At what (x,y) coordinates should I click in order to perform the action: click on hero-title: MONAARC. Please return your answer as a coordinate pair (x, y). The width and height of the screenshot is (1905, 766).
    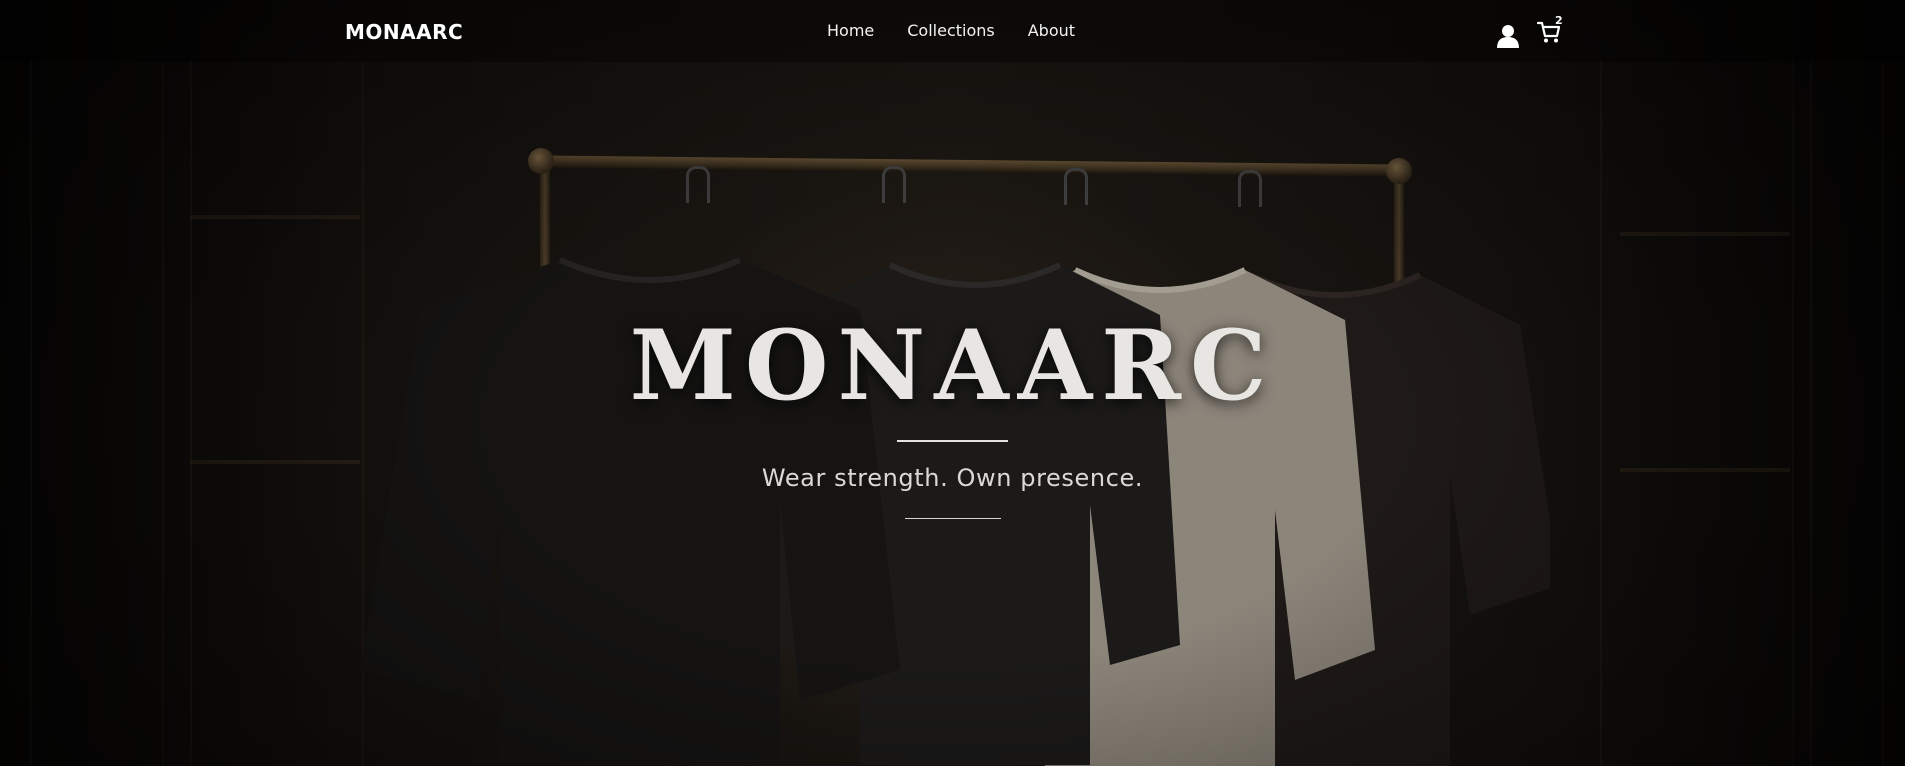
    Looking at the image, I should click on (952, 365).